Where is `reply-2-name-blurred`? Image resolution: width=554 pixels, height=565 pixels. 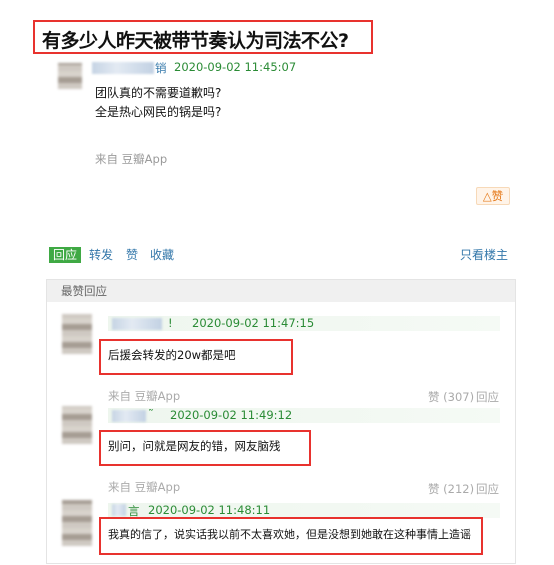
reply-2-name-blurred is located at coordinates (129, 416).